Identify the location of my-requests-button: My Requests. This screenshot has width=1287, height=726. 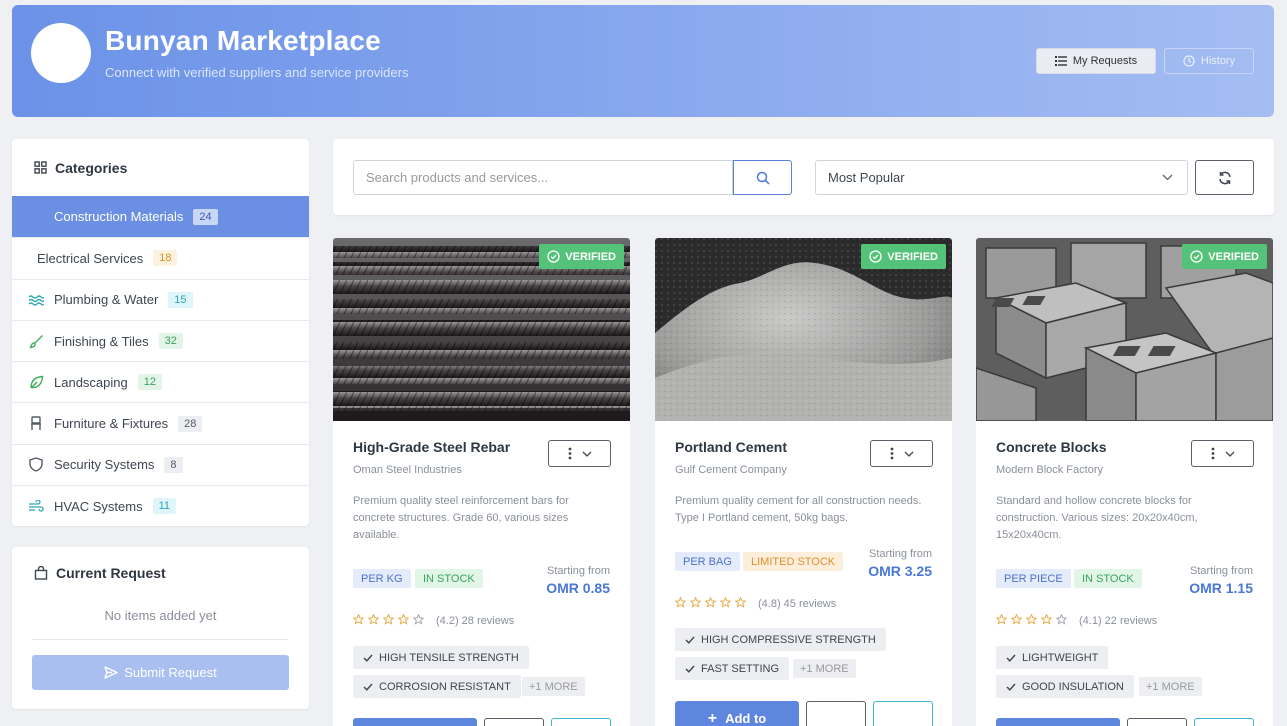
(1096, 61).